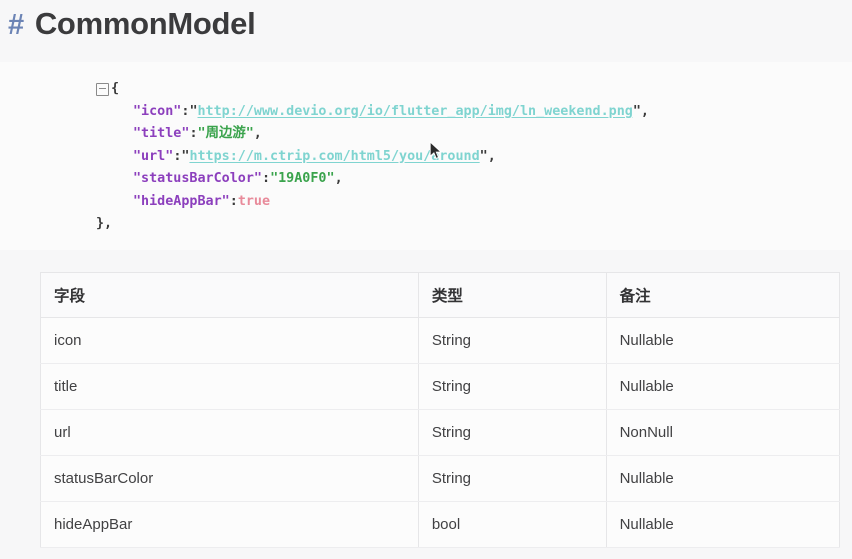  Describe the element at coordinates (181, 201) in the screenshot. I see `json-key-hideappbar: "hideAppBar"` at that location.